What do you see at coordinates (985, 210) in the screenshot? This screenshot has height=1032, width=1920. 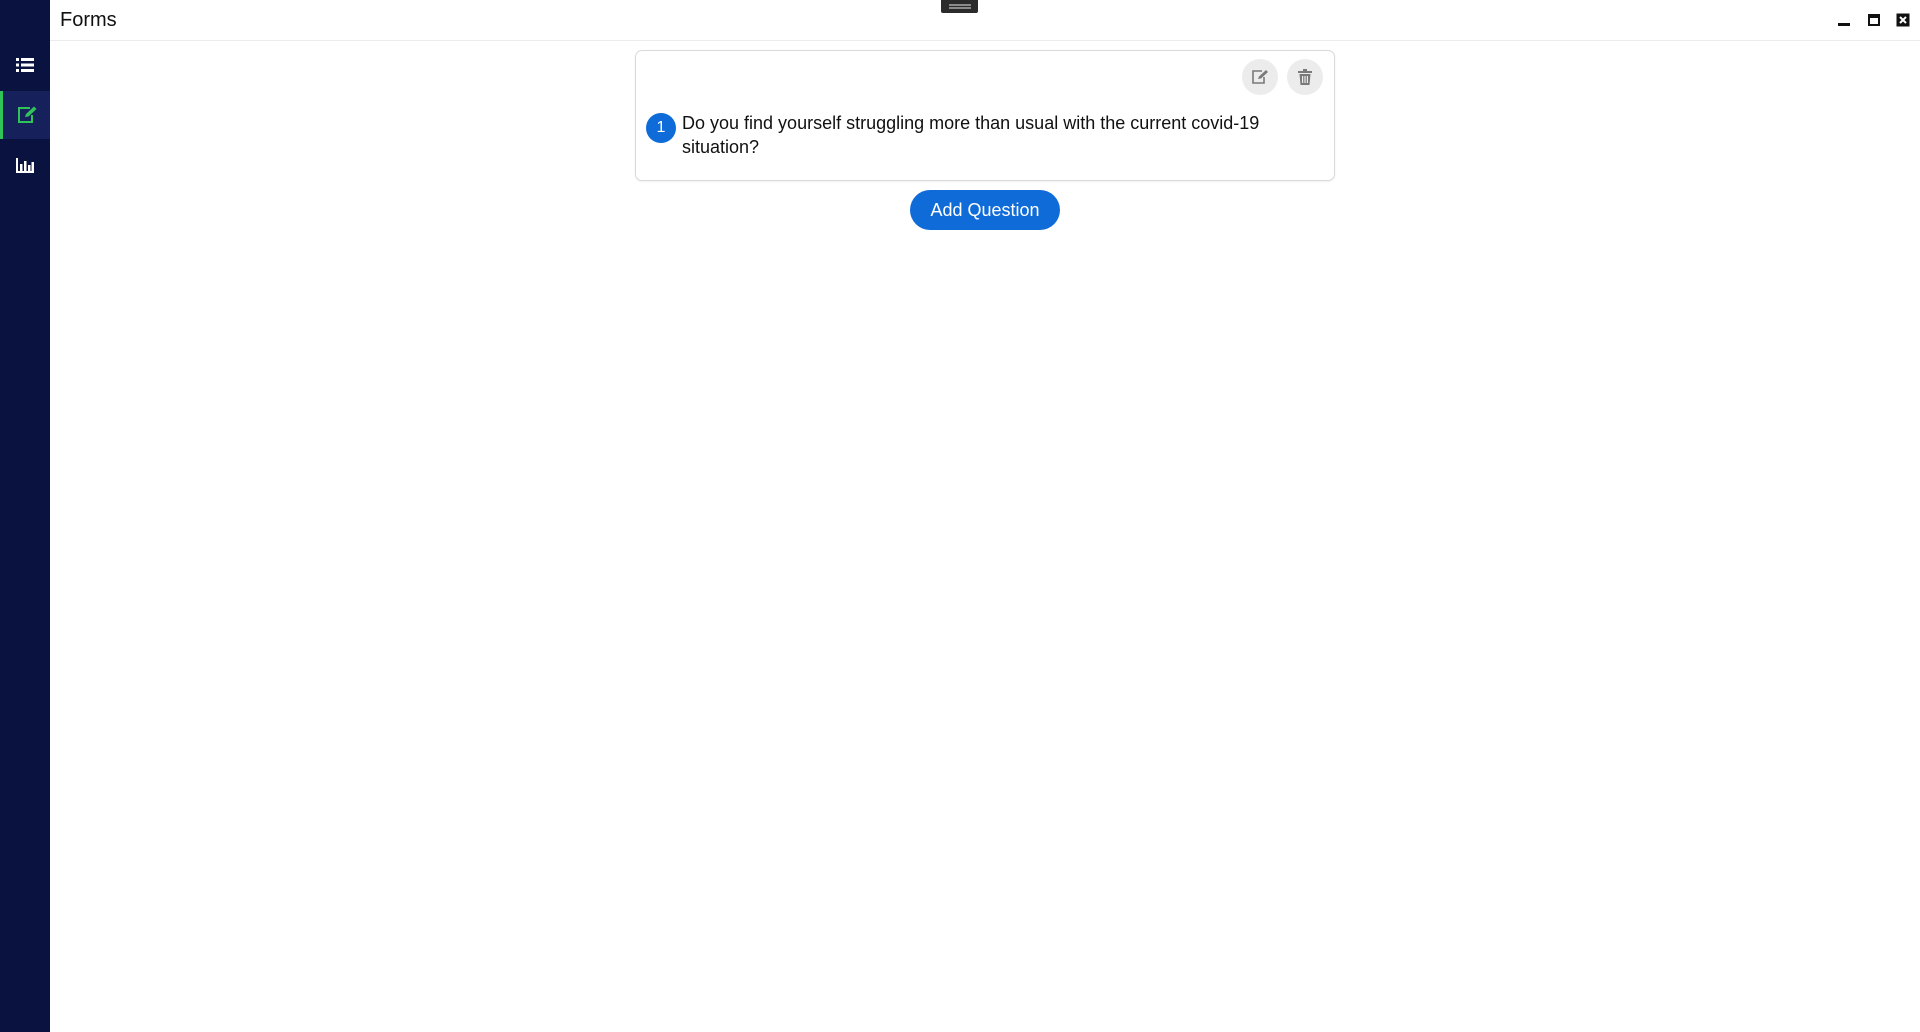 I see `add-question-button: Add Question` at bounding box center [985, 210].